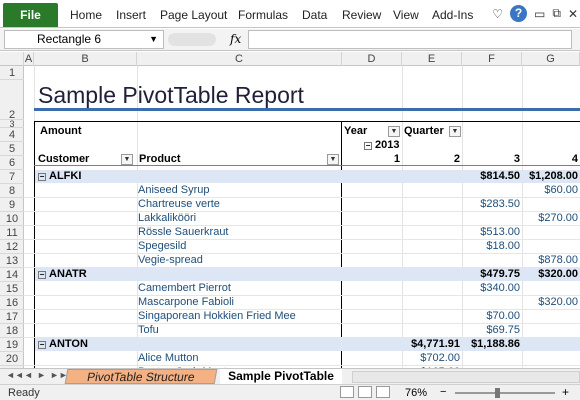 This screenshot has width=580, height=400. Describe the element at coordinates (63, 344) in the screenshot. I see `customer-cell: − ANTON` at that location.